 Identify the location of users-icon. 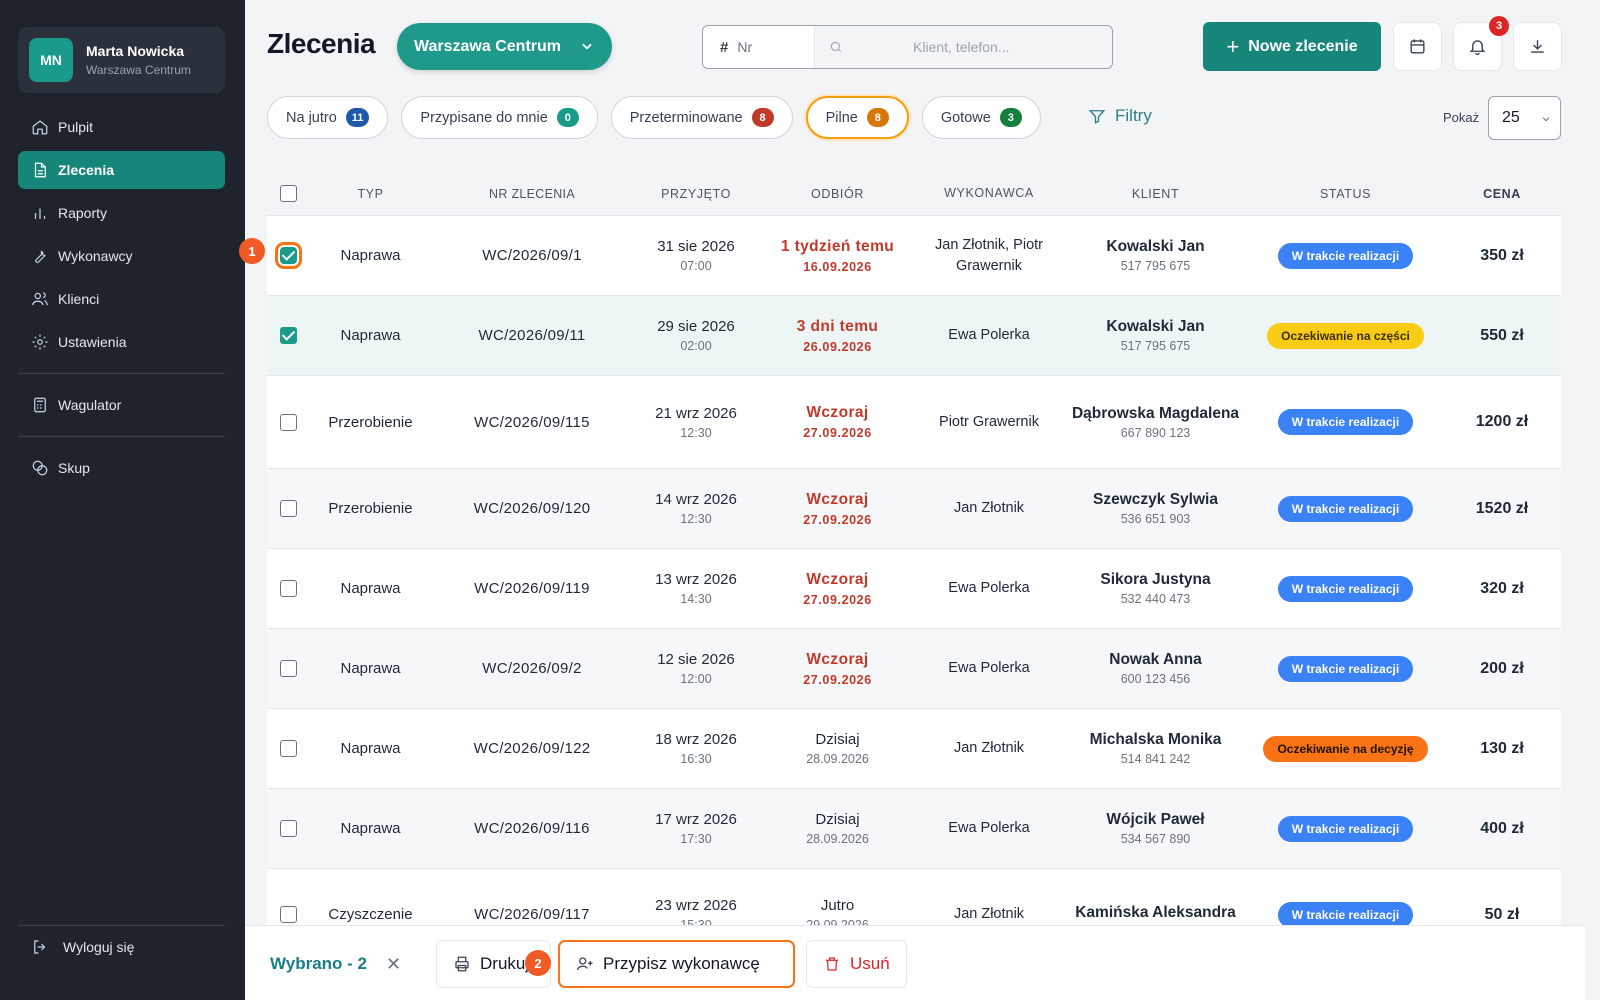
(40, 299).